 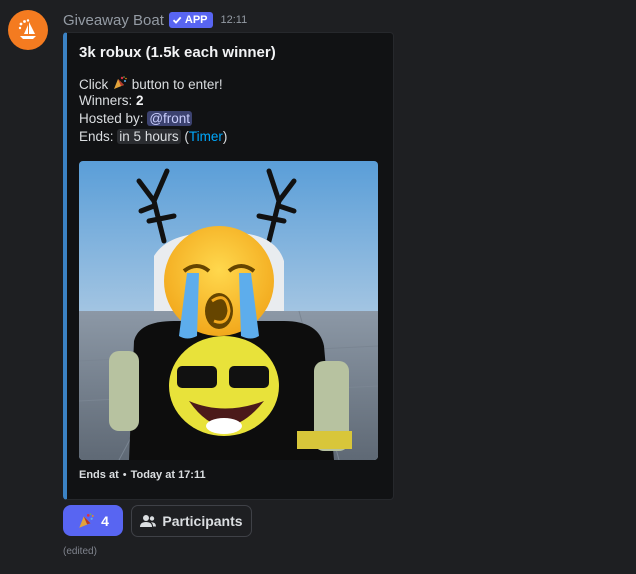 I want to click on winners-label: Winners:, so click(x=106, y=100).